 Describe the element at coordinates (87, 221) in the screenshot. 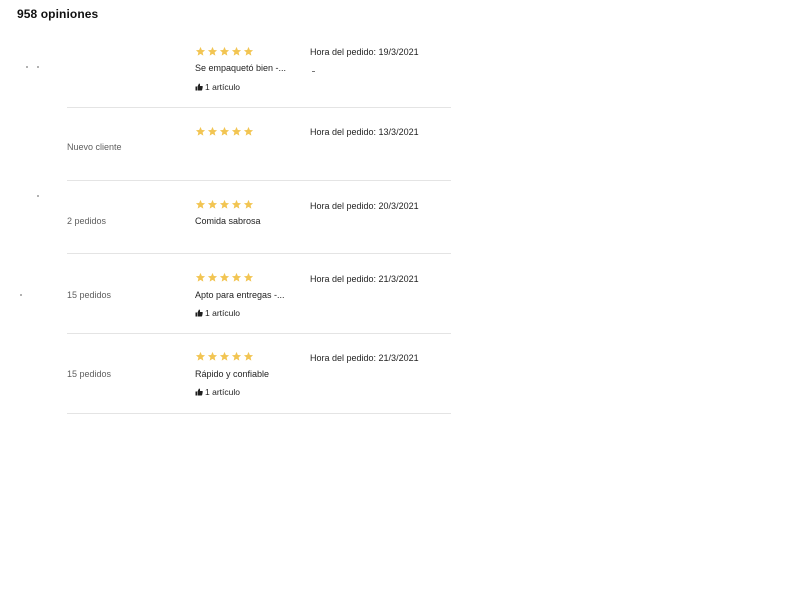

I see `customer-meta: 2 pedidos` at that location.